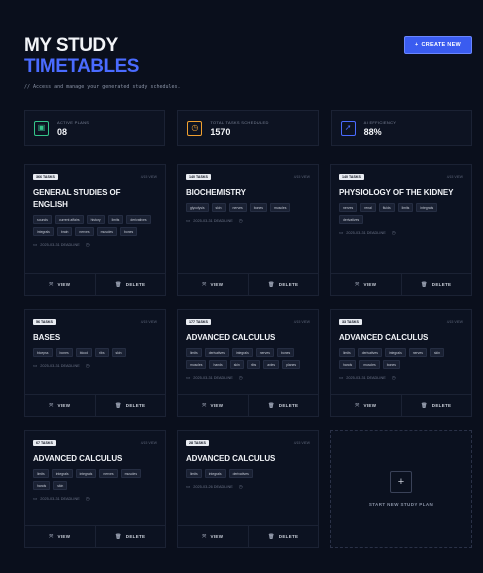 This screenshot has height=573, width=483. What do you see at coordinates (438, 45) in the screenshot?
I see `create-new-button: + CREATE NEW` at bounding box center [438, 45].